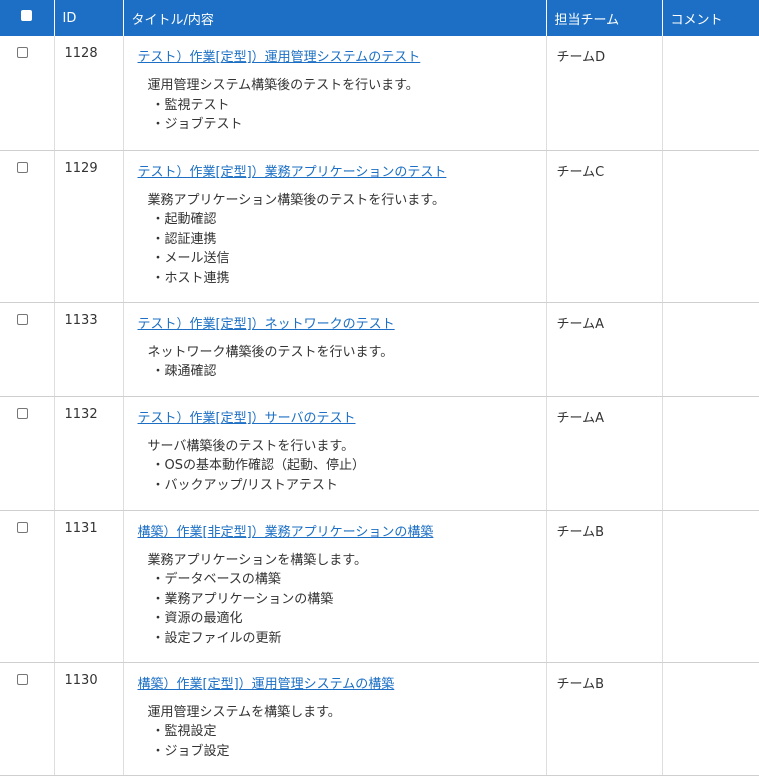  Describe the element at coordinates (283, 85) in the screenshot. I see `row-description: 運用管理システム構築後のテストを行います。` at that location.